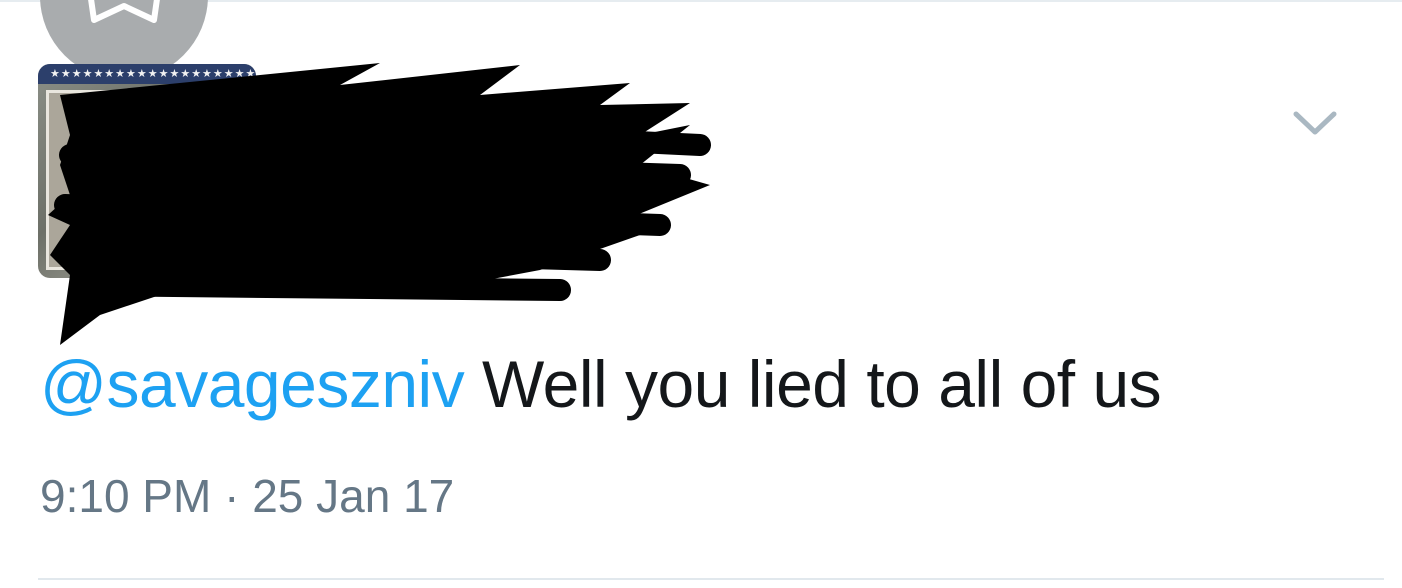 This screenshot has width=1402, height=588. I want to click on chevron-down-icon, so click(1315, 123).